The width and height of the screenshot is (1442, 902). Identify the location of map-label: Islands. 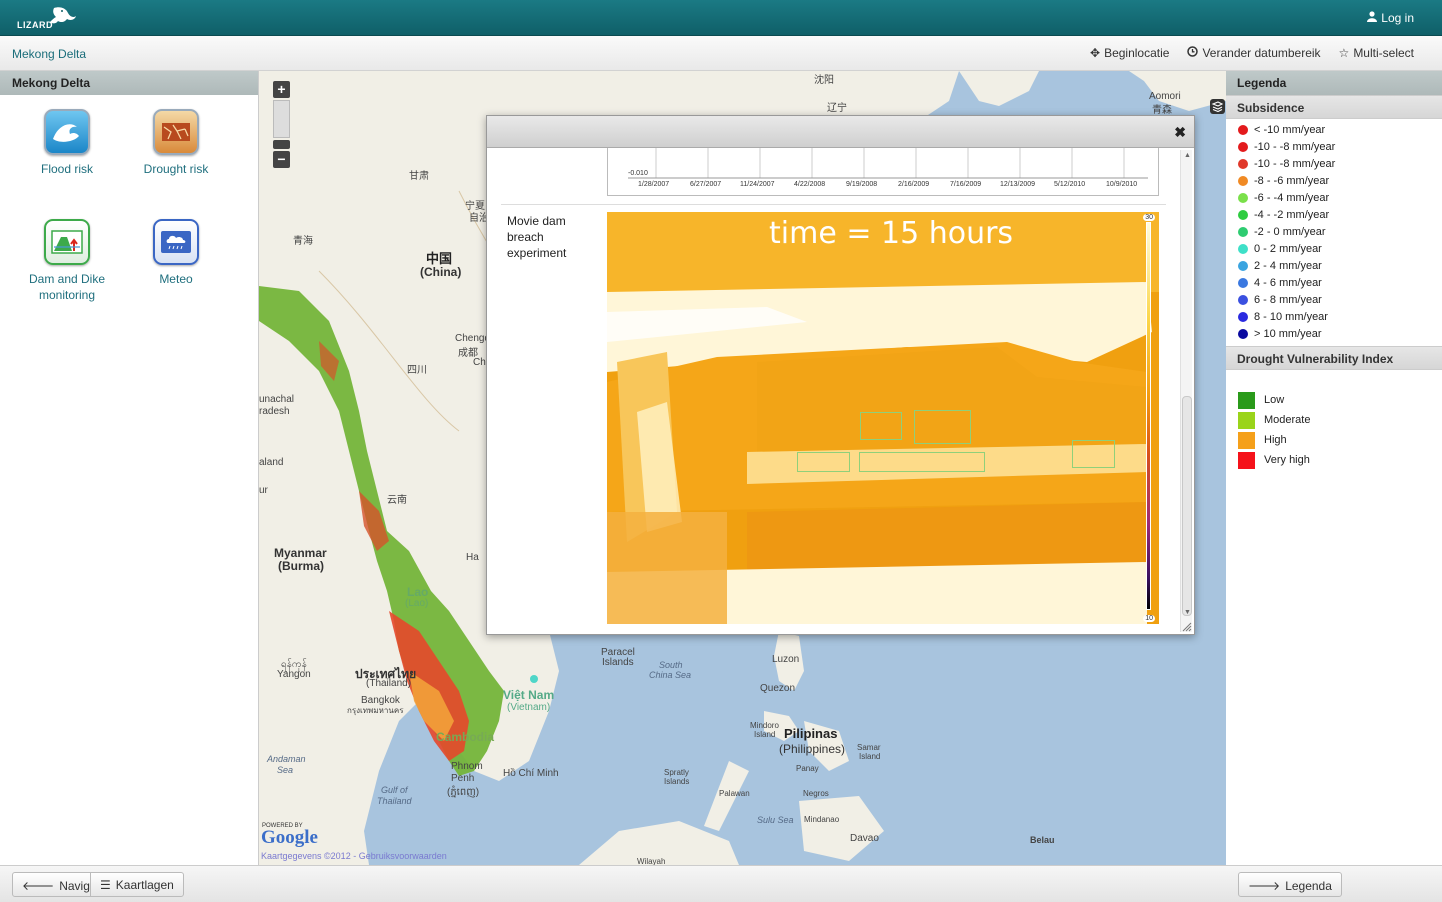
(618, 662).